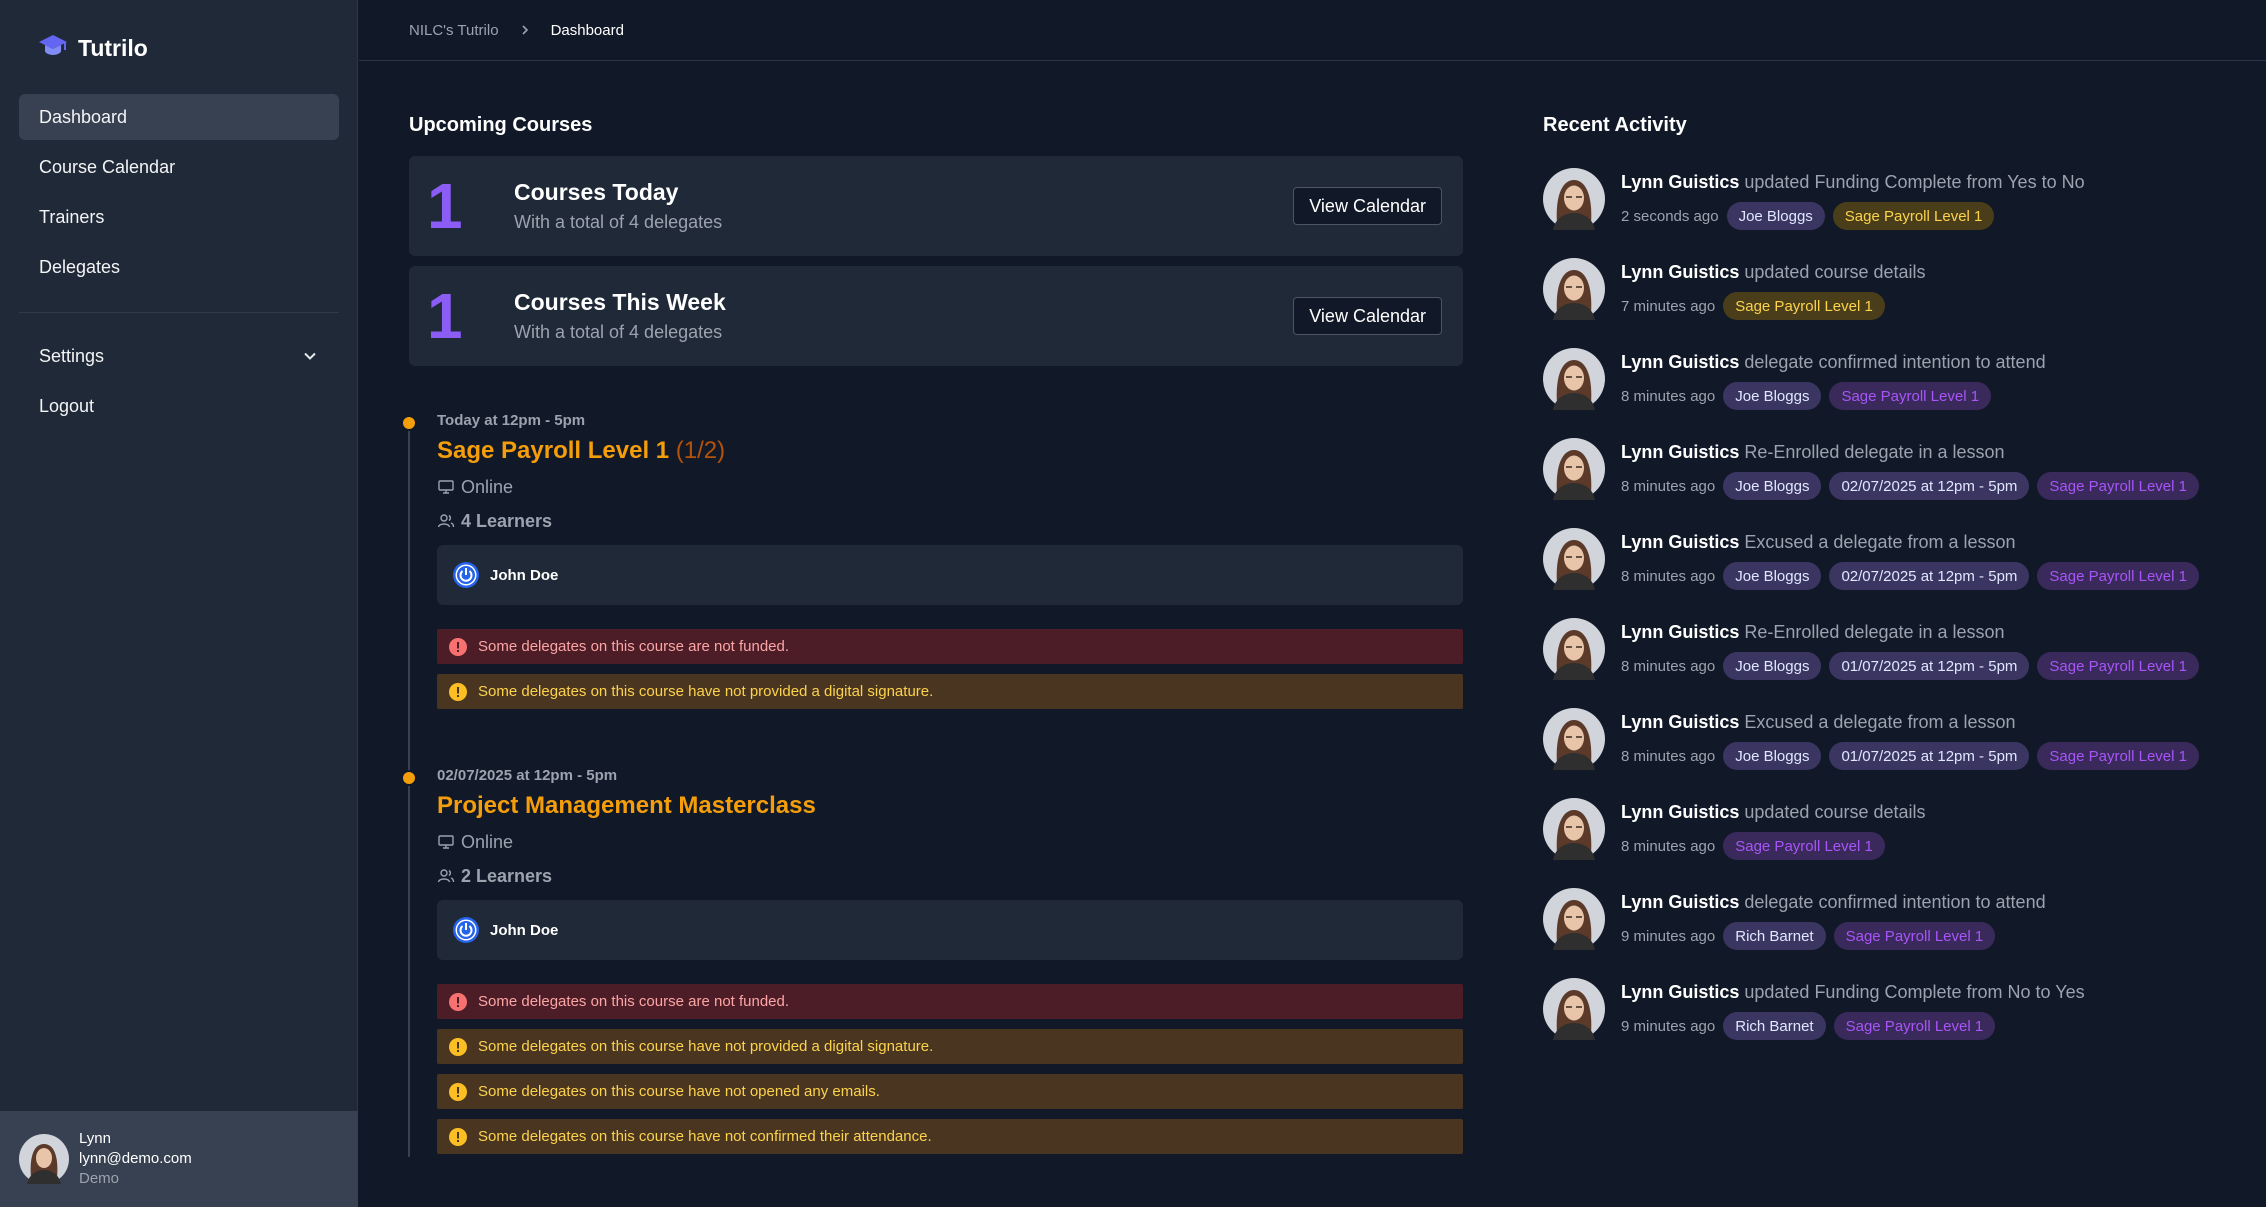  I want to click on chevron-down-icon, so click(310, 356).